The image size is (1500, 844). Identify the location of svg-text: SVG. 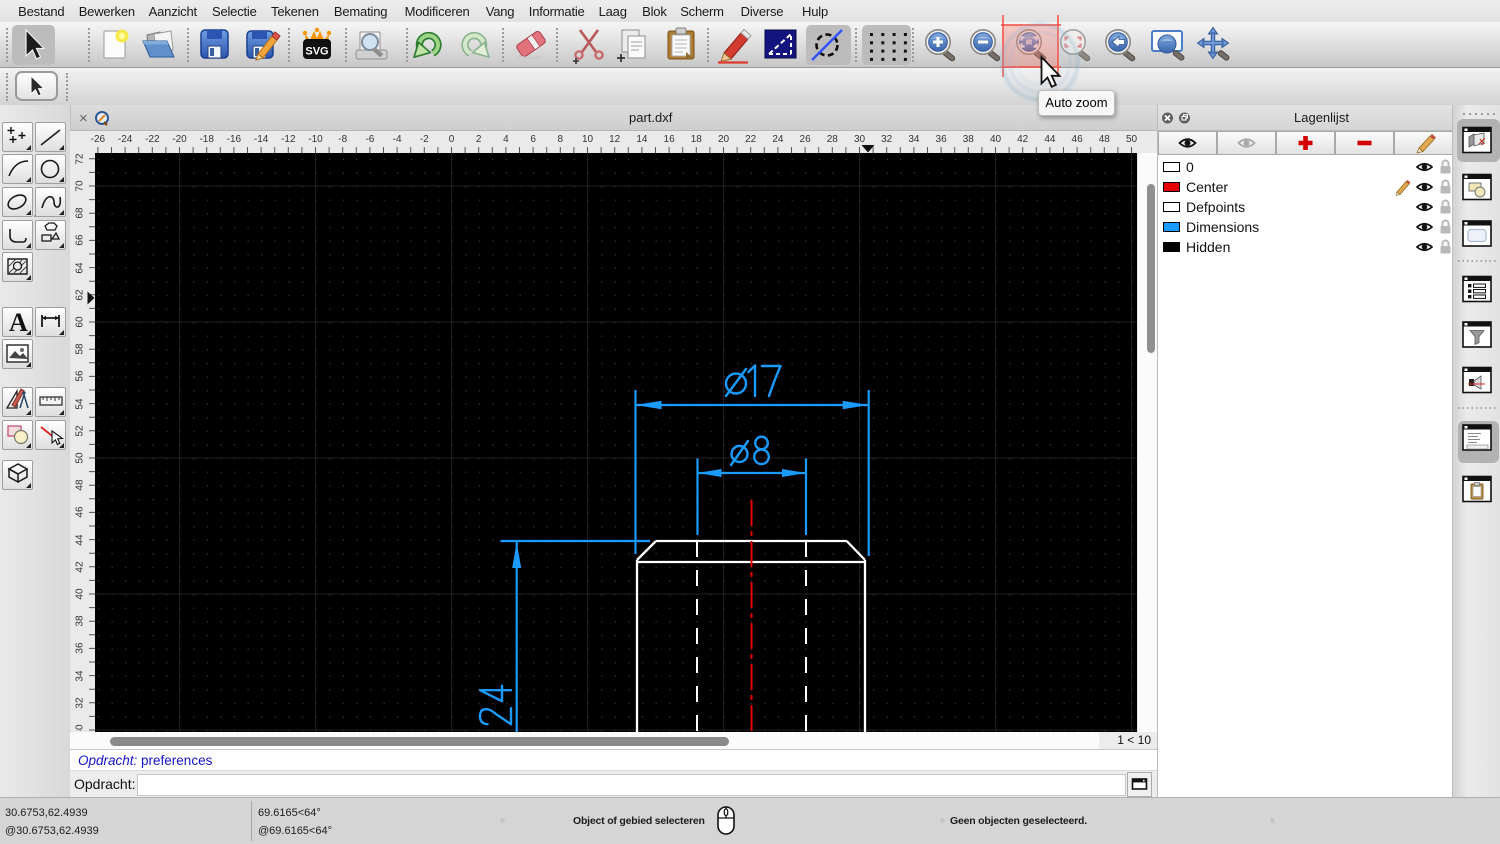
(316, 52).